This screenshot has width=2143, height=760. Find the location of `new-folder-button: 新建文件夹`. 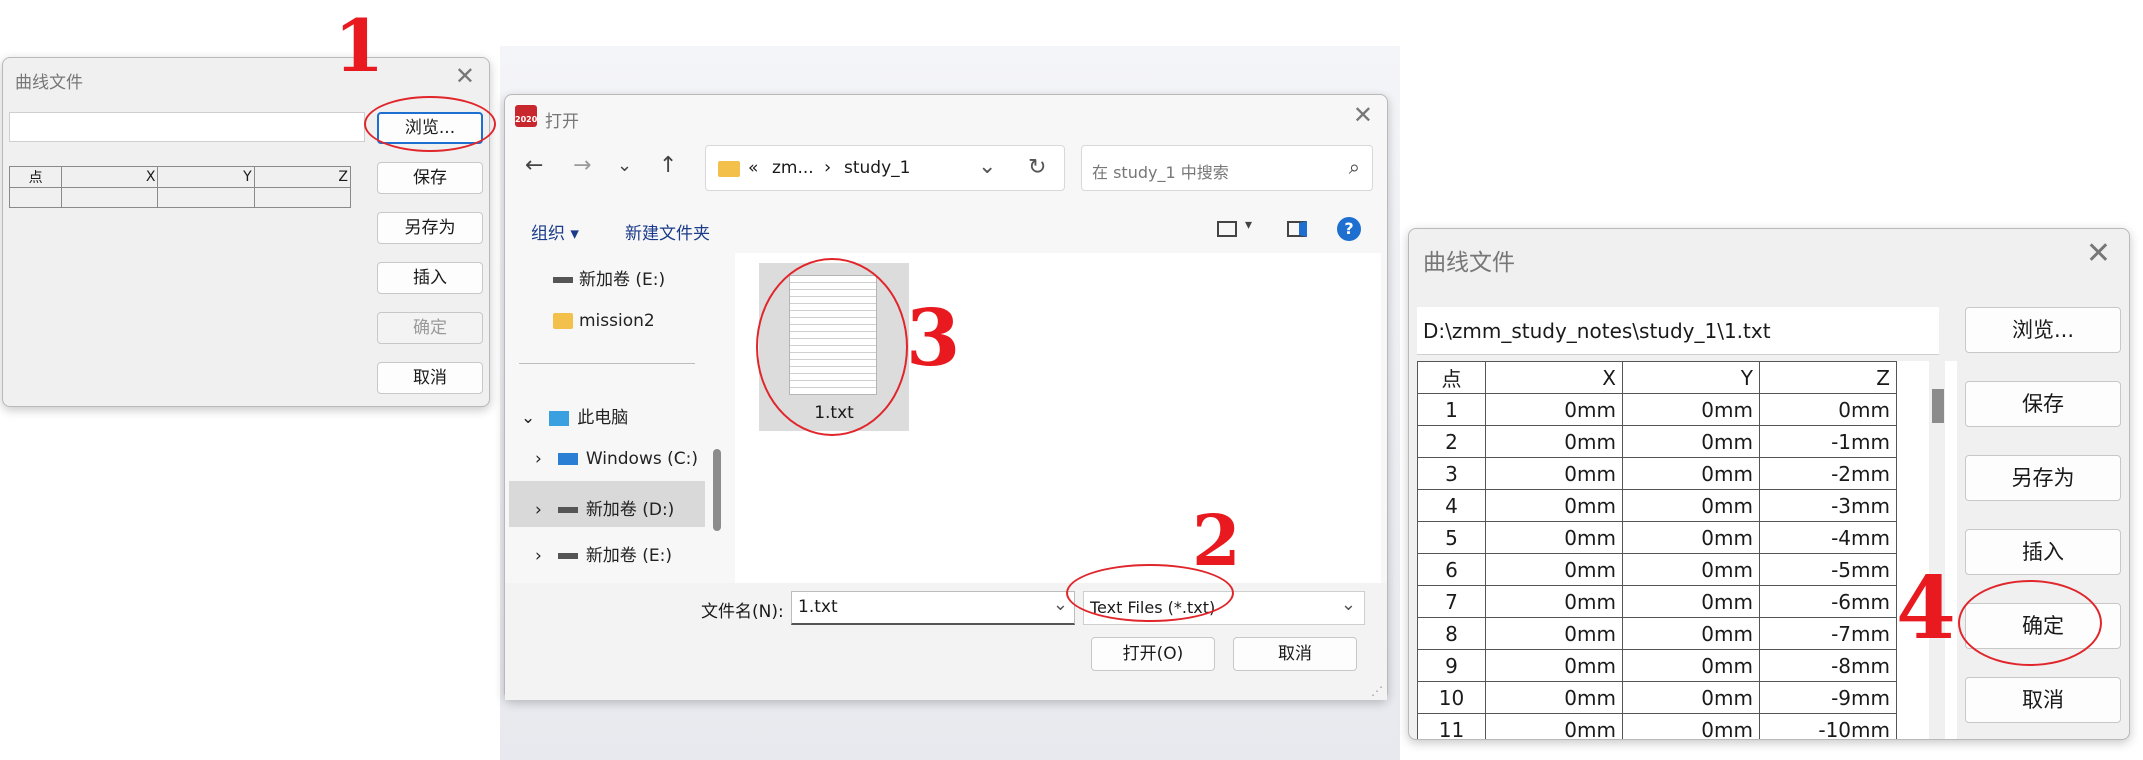

new-folder-button: 新建文件夹 is located at coordinates (667, 231).